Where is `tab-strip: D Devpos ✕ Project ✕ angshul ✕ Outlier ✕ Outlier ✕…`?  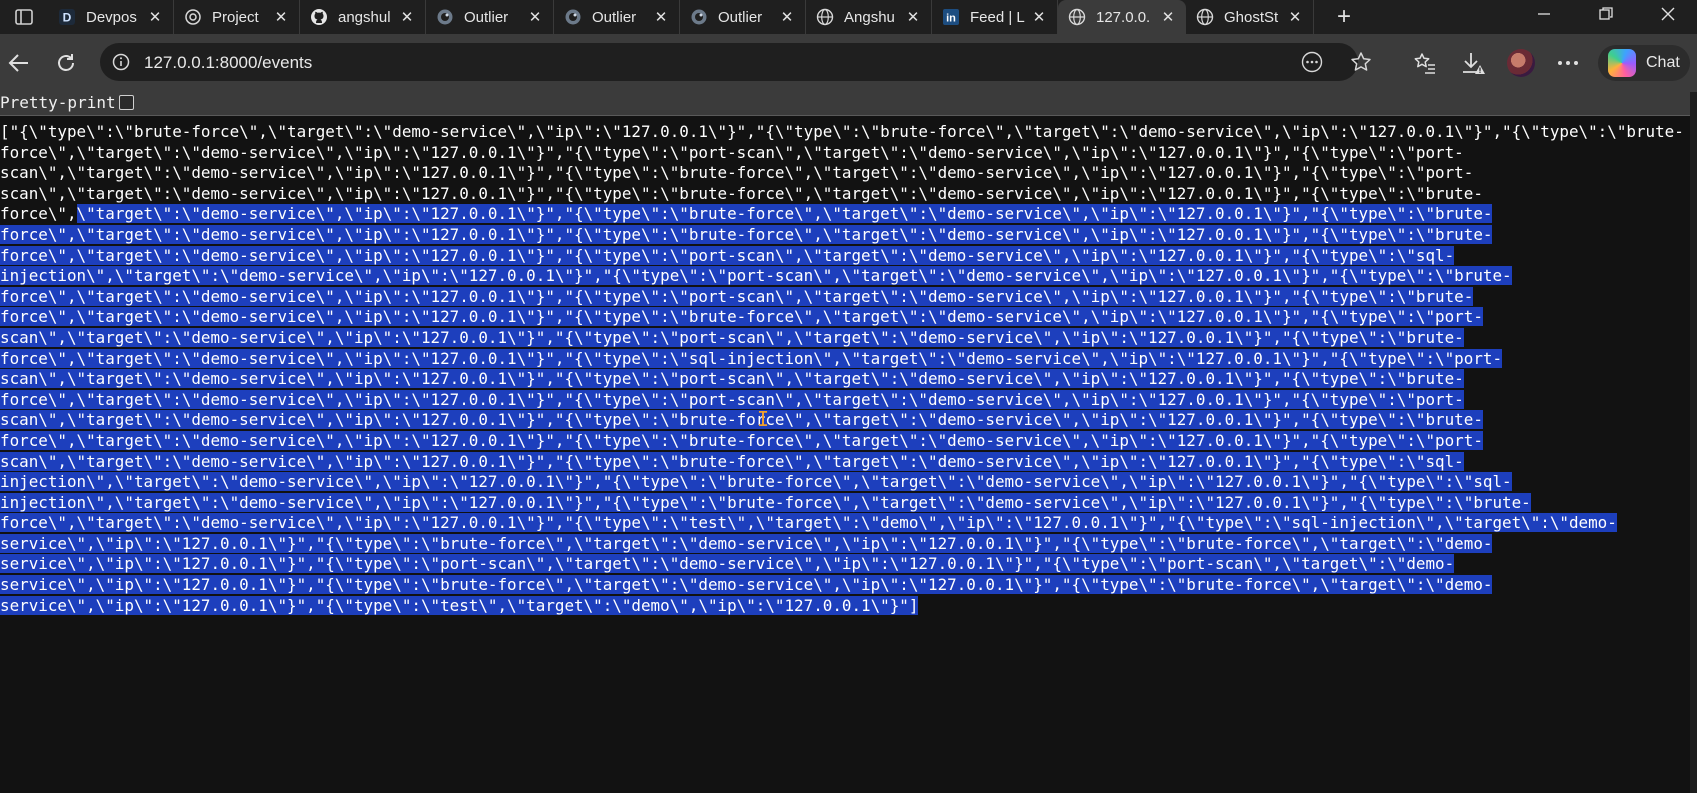
tab-strip: D Devpos ✕ Project ✕ angshul ✕ Outlier ✕ Outlier ✕… is located at coordinates (848, 17).